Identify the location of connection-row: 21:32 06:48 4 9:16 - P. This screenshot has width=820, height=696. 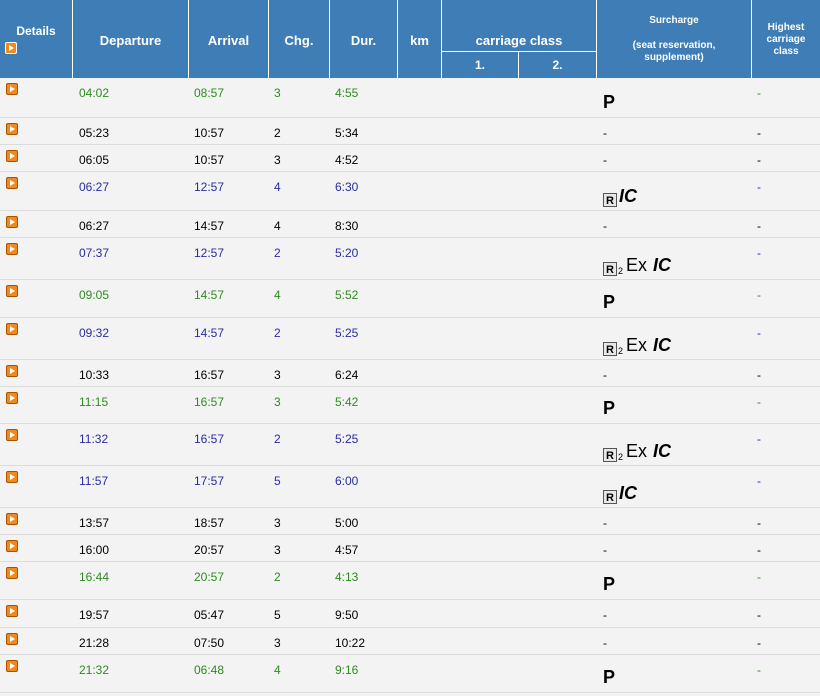
(410, 674).